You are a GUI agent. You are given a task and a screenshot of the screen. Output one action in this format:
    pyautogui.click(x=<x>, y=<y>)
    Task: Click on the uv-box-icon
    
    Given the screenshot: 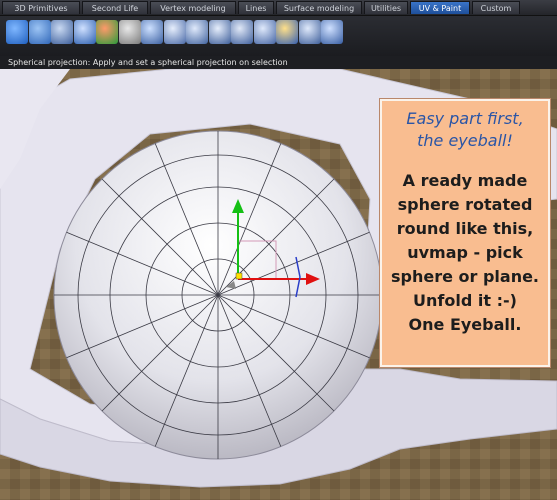 What is the action you would take?
    pyautogui.click(x=332, y=32)
    